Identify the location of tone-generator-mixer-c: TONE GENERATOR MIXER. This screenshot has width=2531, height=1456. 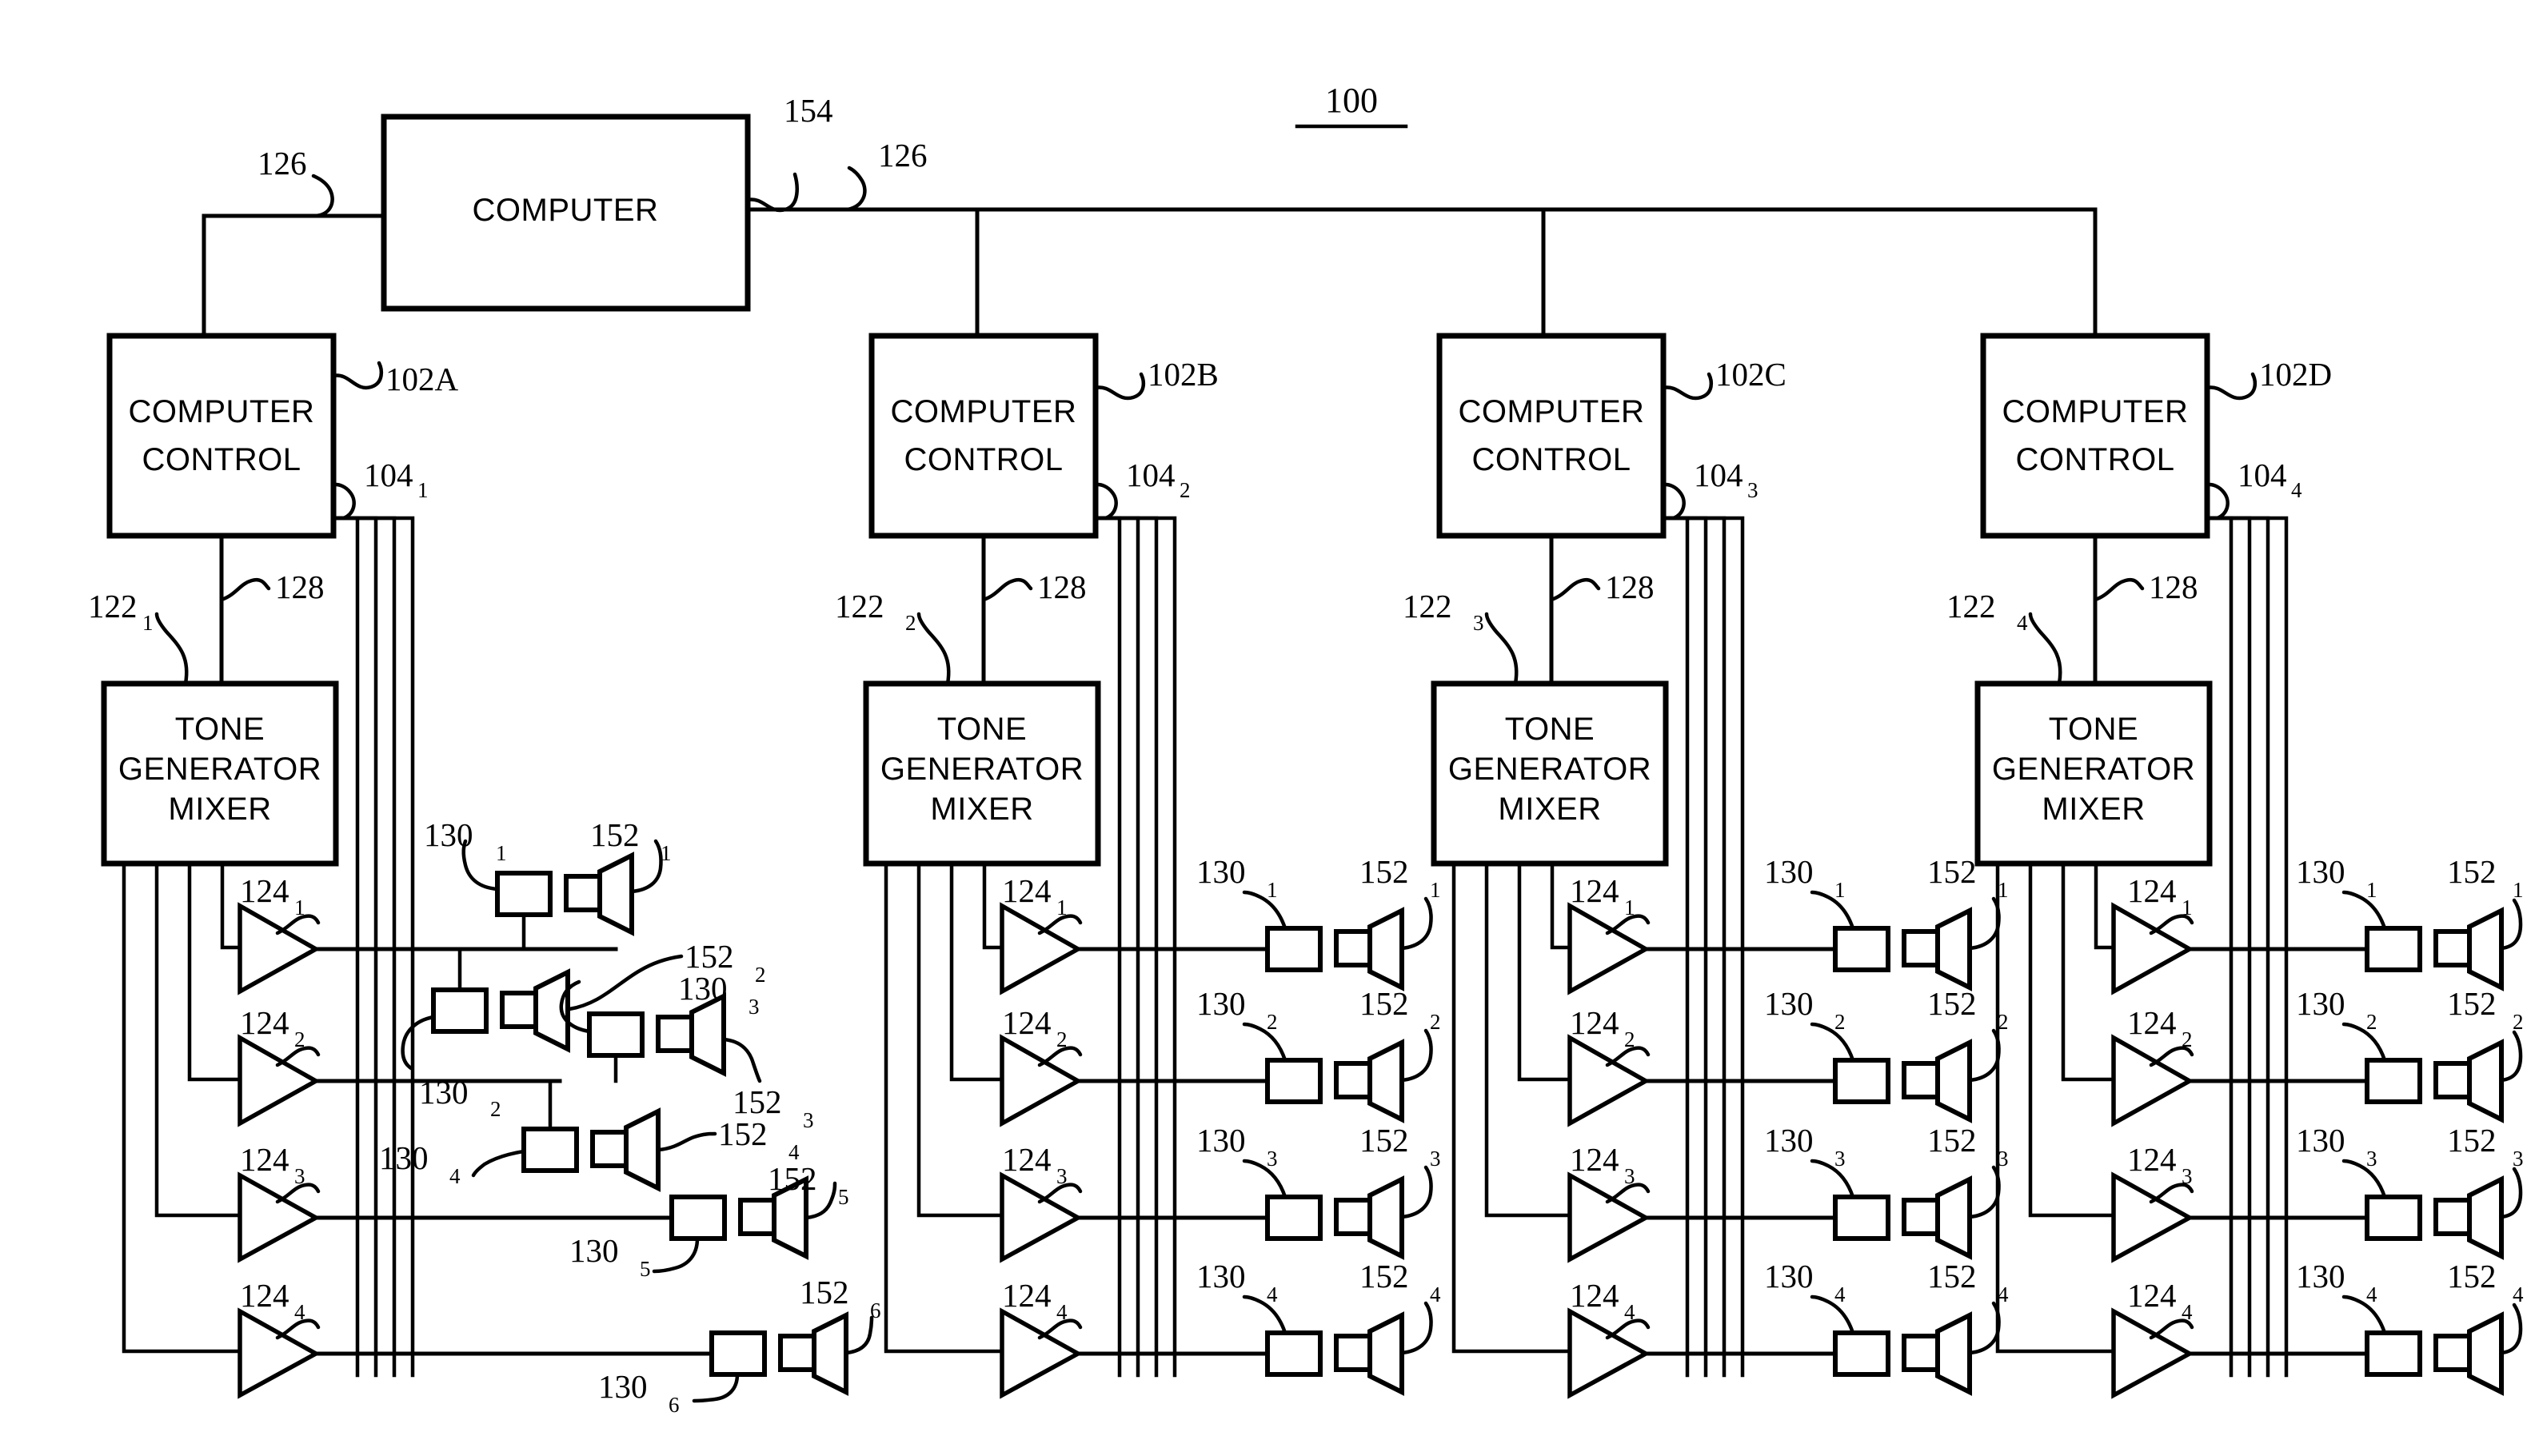
(1550, 773).